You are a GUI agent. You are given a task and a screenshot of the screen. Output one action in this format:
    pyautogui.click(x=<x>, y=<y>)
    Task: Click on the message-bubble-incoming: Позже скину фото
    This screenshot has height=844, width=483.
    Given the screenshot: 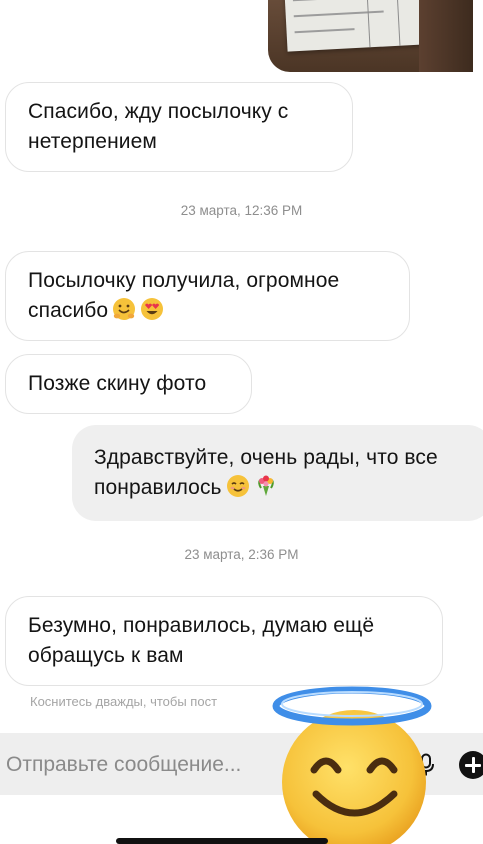 What is the action you would take?
    pyautogui.click(x=128, y=384)
    